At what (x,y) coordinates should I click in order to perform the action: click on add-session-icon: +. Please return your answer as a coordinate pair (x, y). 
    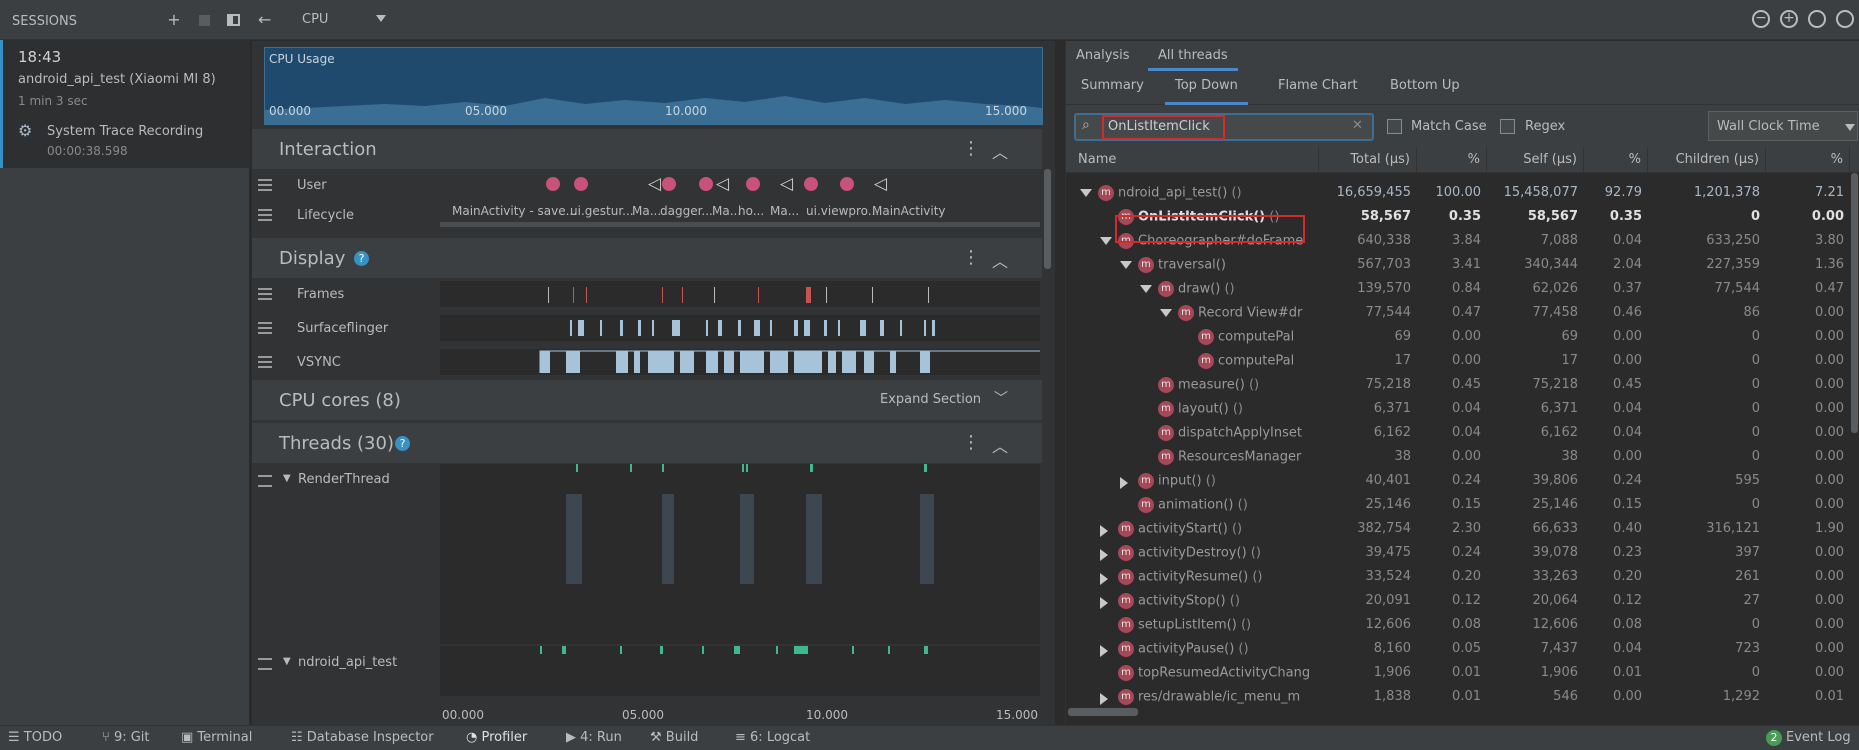
    Looking at the image, I should click on (174, 20).